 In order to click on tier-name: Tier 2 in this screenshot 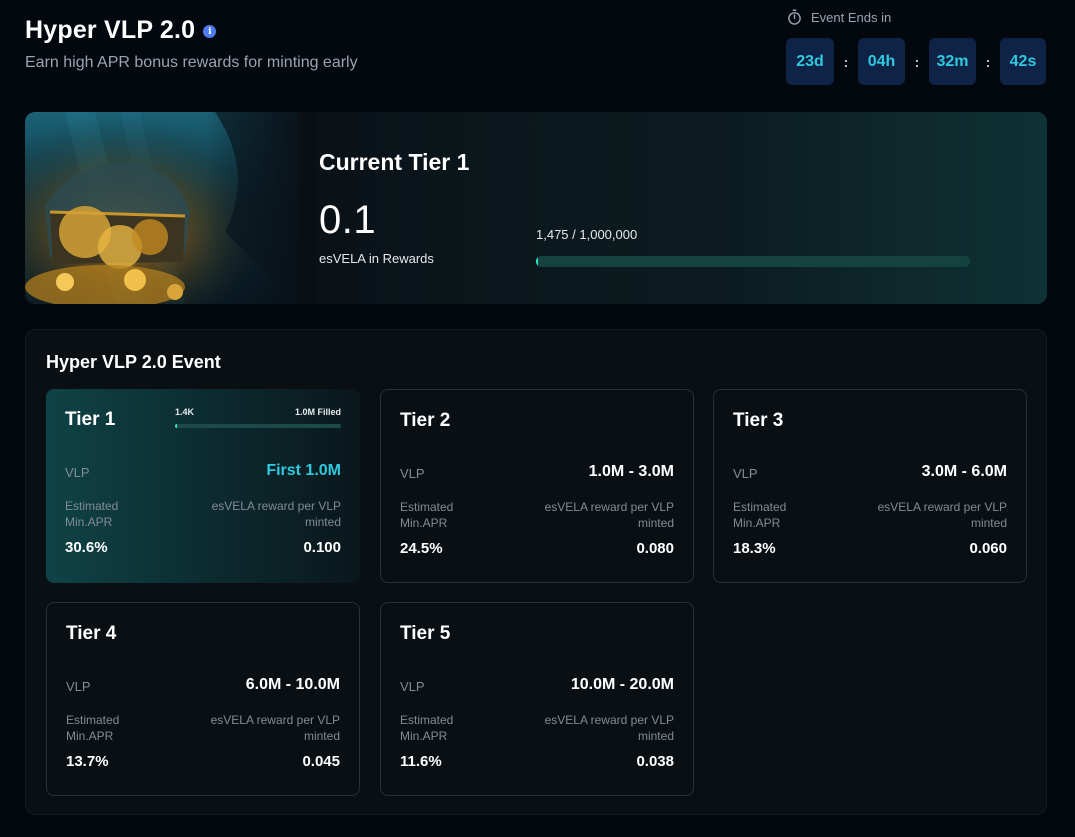, I will do `click(425, 420)`.